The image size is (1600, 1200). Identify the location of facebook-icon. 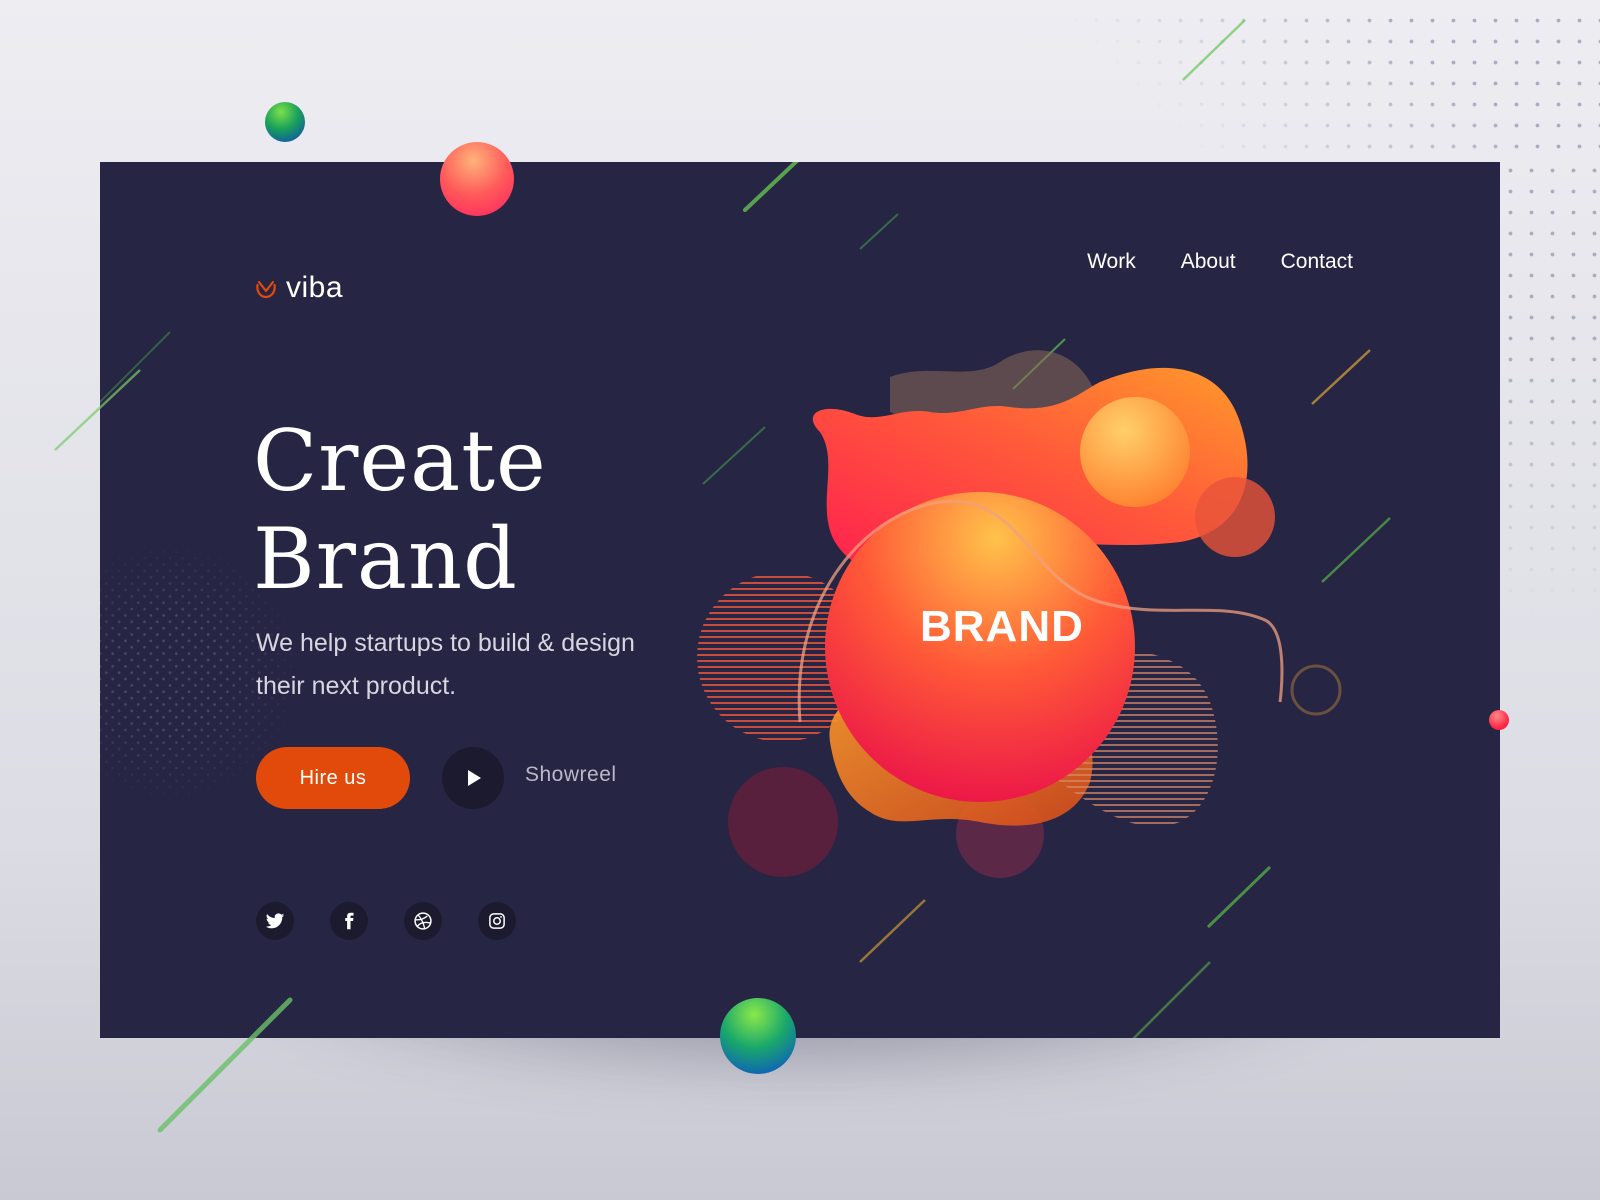
(349, 921).